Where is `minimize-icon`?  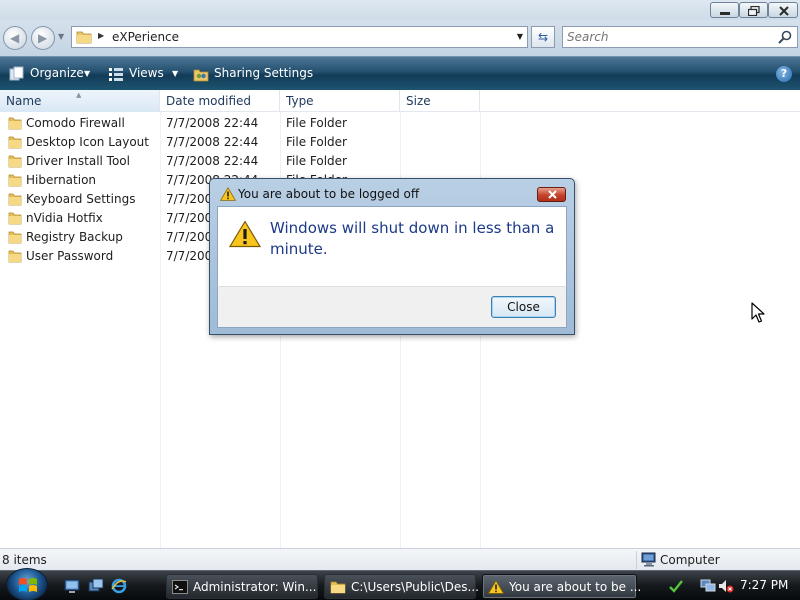 minimize-icon is located at coordinates (725, 13).